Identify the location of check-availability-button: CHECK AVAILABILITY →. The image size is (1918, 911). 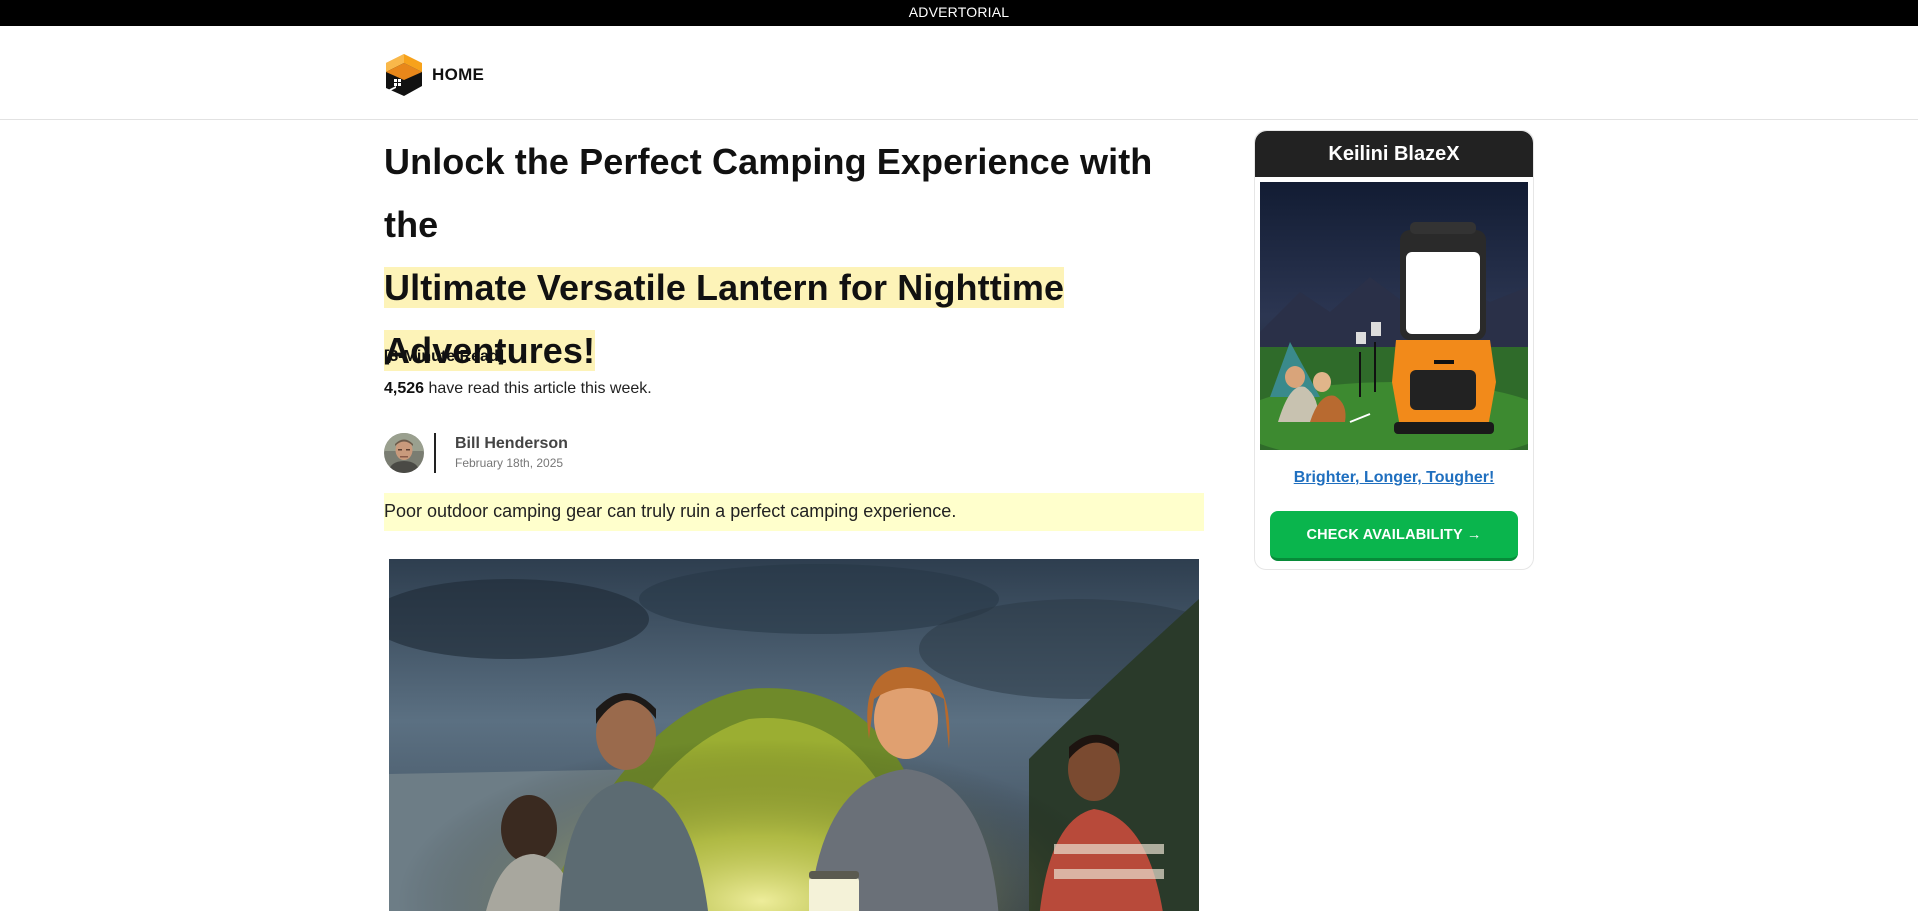
(1394, 536).